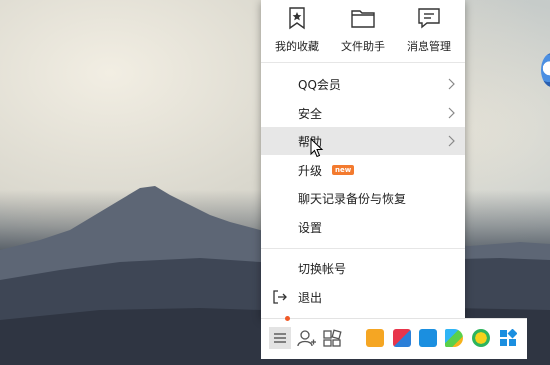 This screenshot has height=365, width=550. What do you see at coordinates (287, 318) in the screenshot?
I see `notification-dot` at bounding box center [287, 318].